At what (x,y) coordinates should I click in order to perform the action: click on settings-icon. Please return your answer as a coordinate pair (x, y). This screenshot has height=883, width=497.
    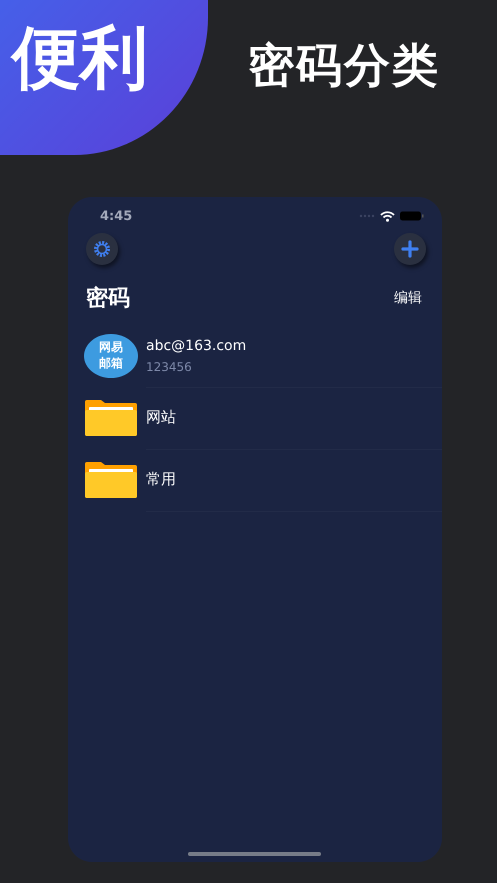
    Looking at the image, I should click on (102, 249).